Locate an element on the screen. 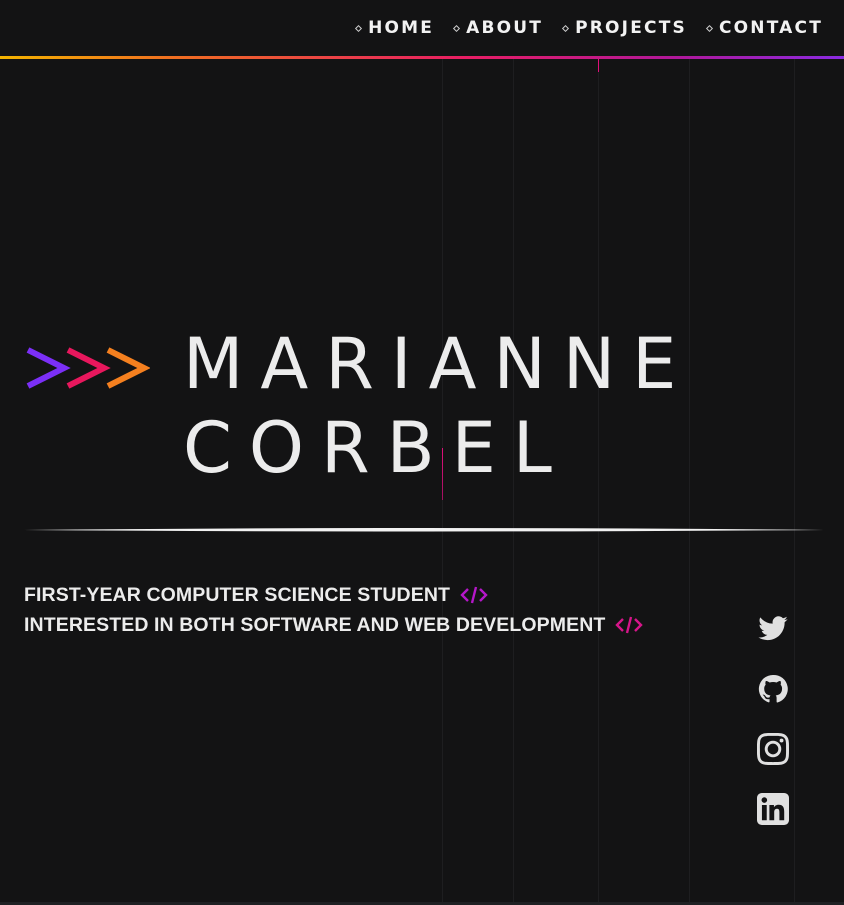  nav-item-label: HOME is located at coordinates (401, 28).